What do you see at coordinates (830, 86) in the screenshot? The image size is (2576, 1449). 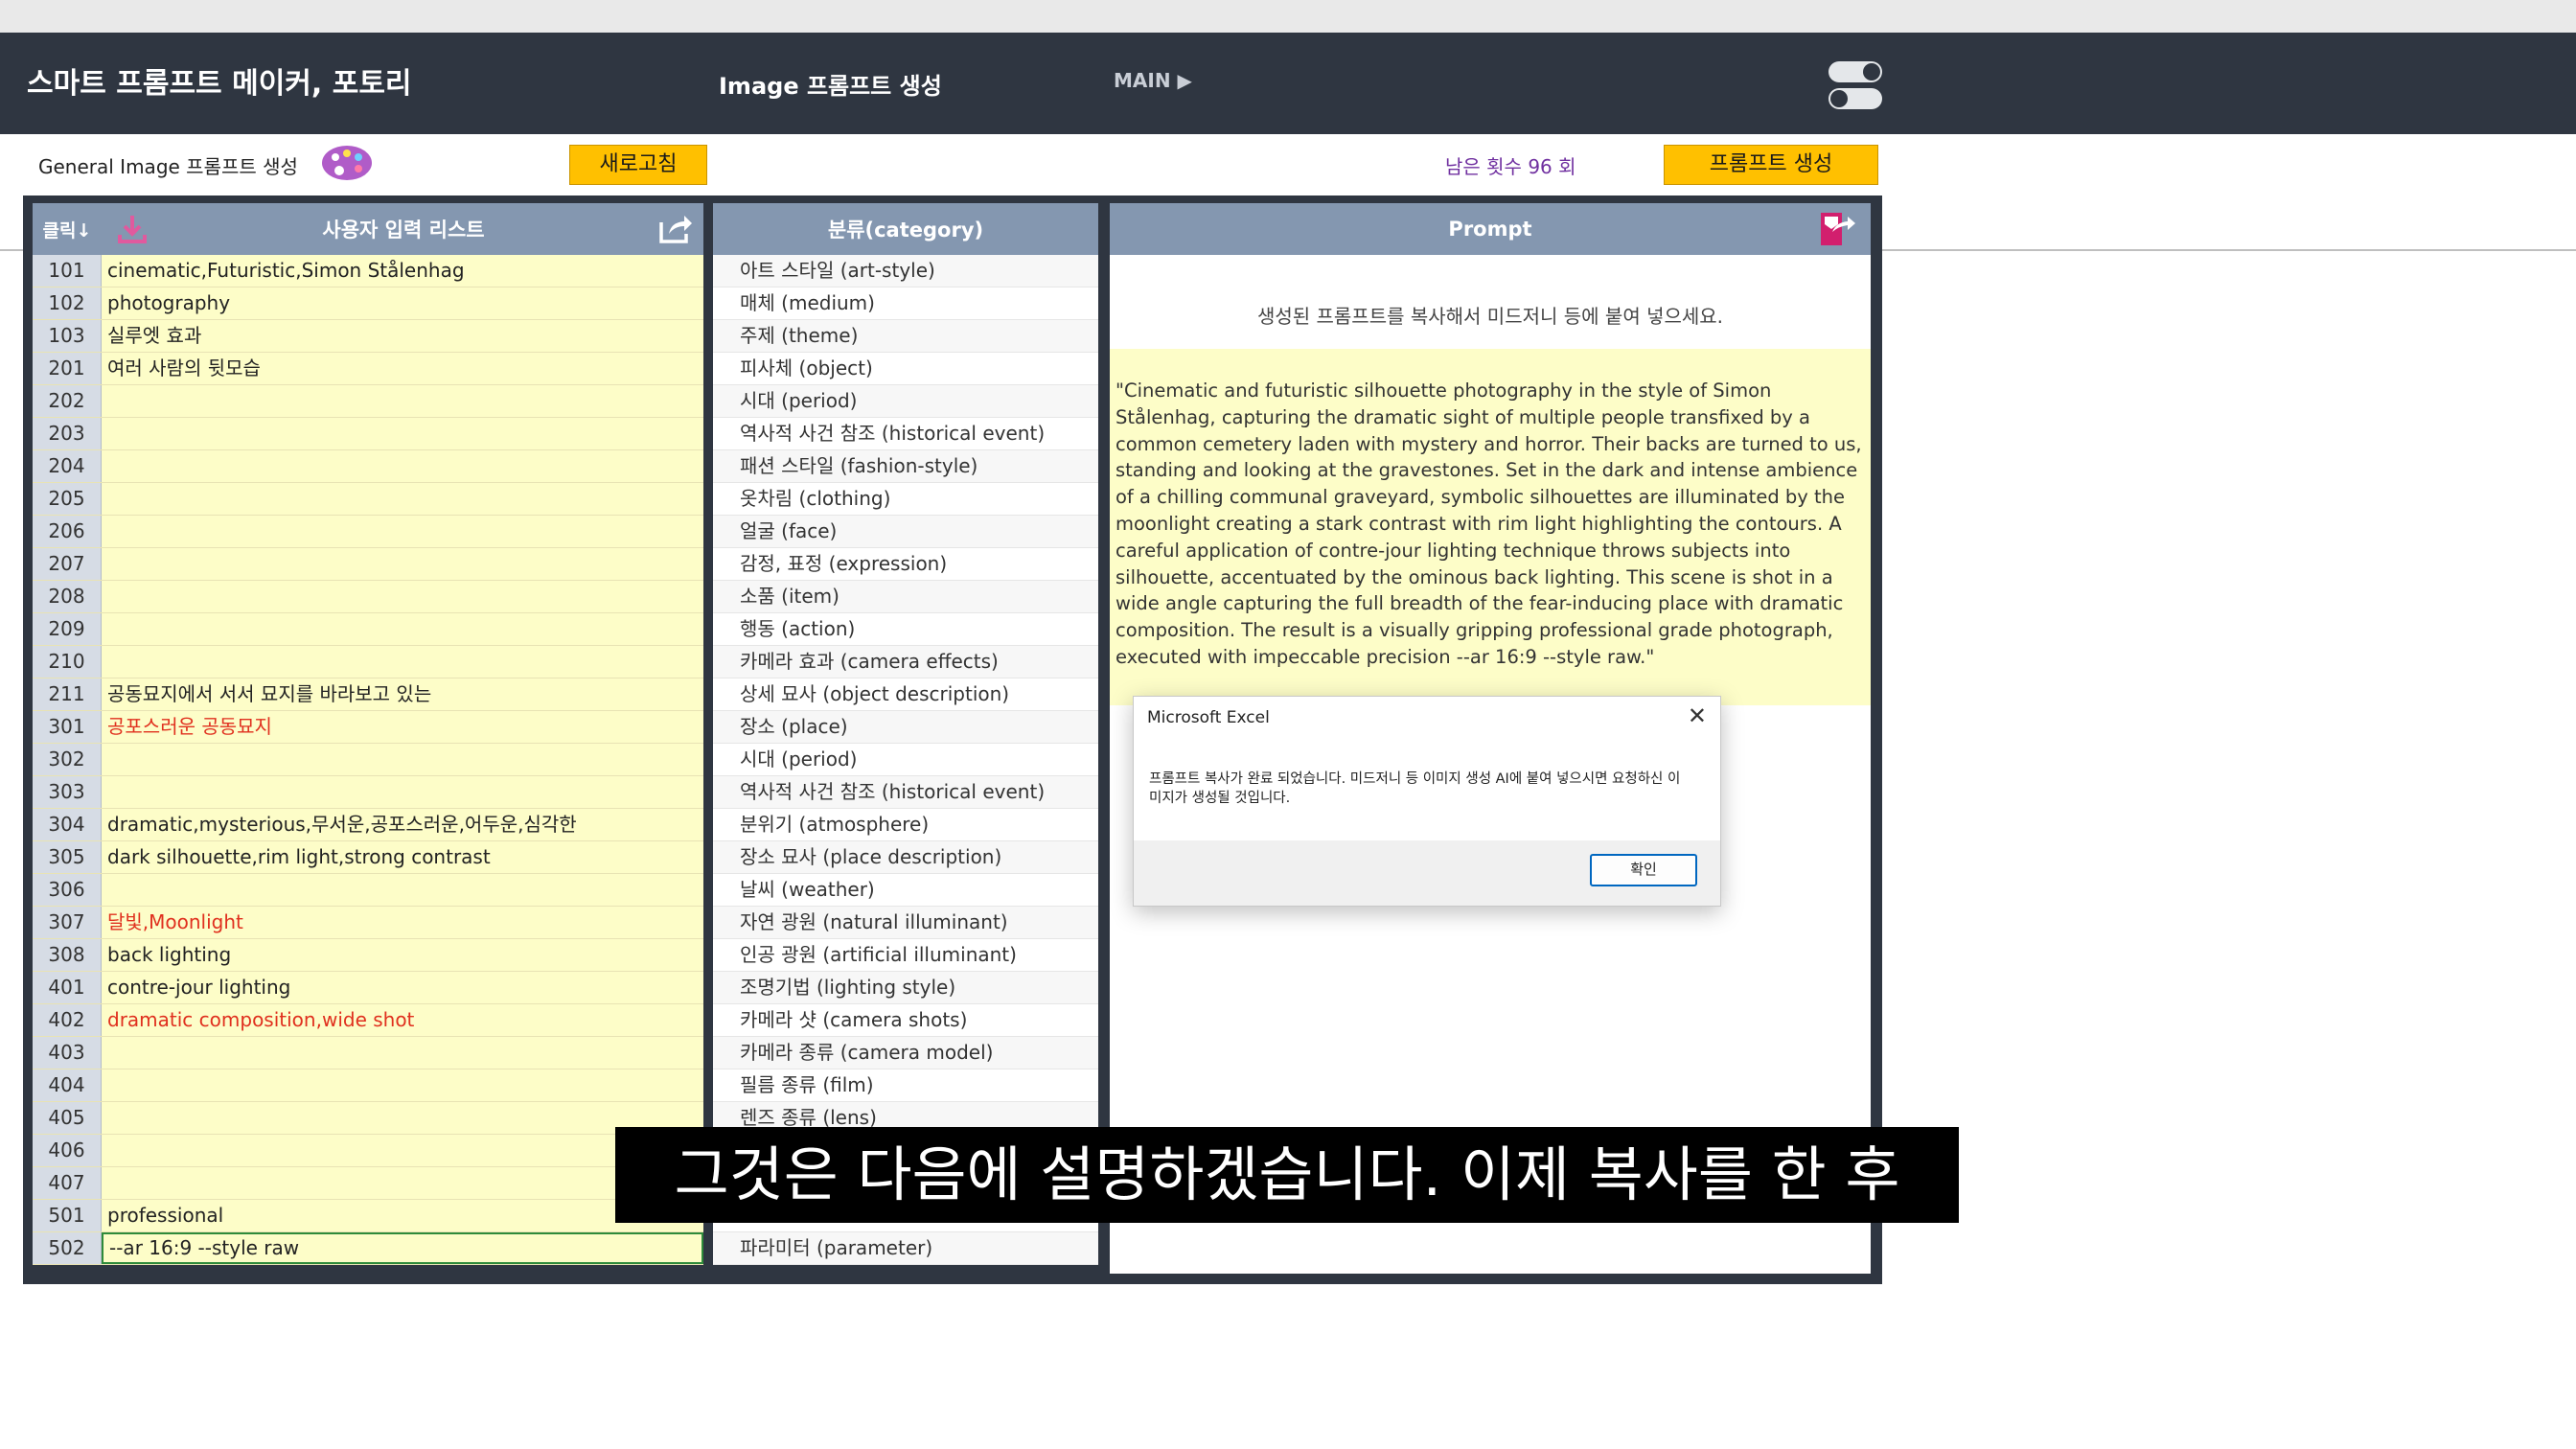 I see `page-title: Image 프롬프트 생성` at bounding box center [830, 86].